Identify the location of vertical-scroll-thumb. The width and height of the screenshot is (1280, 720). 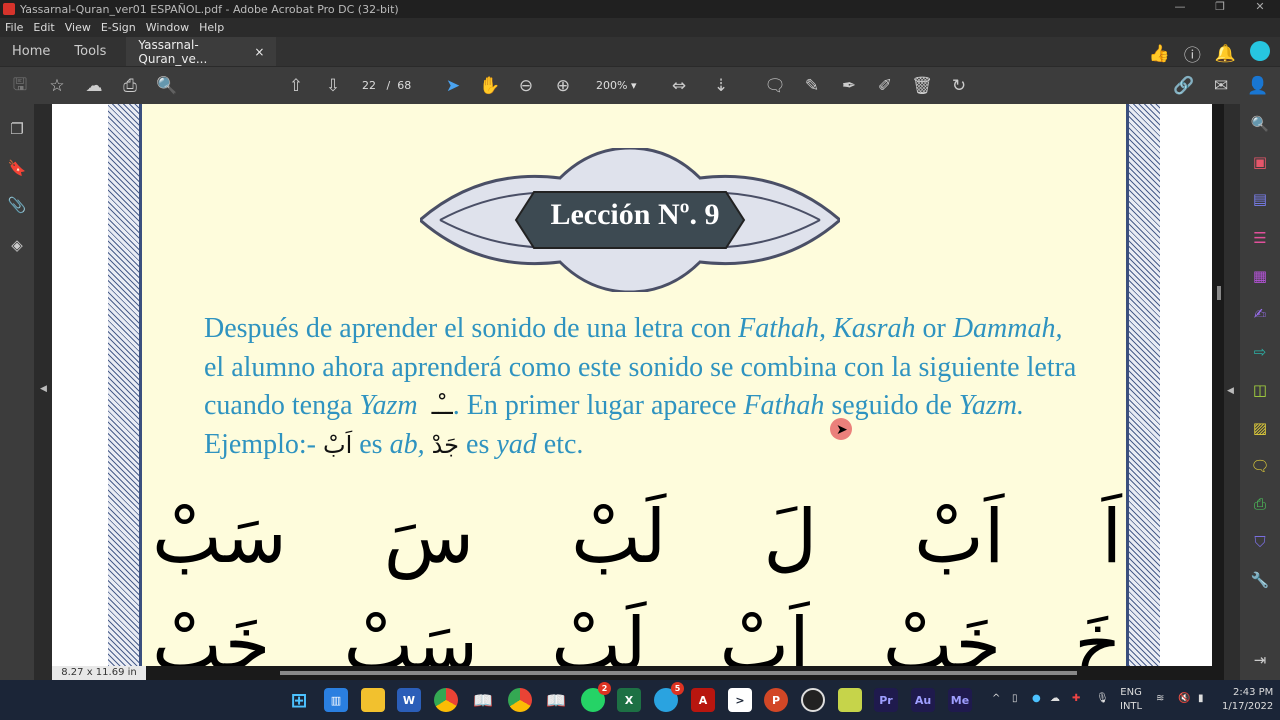
(1219, 293).